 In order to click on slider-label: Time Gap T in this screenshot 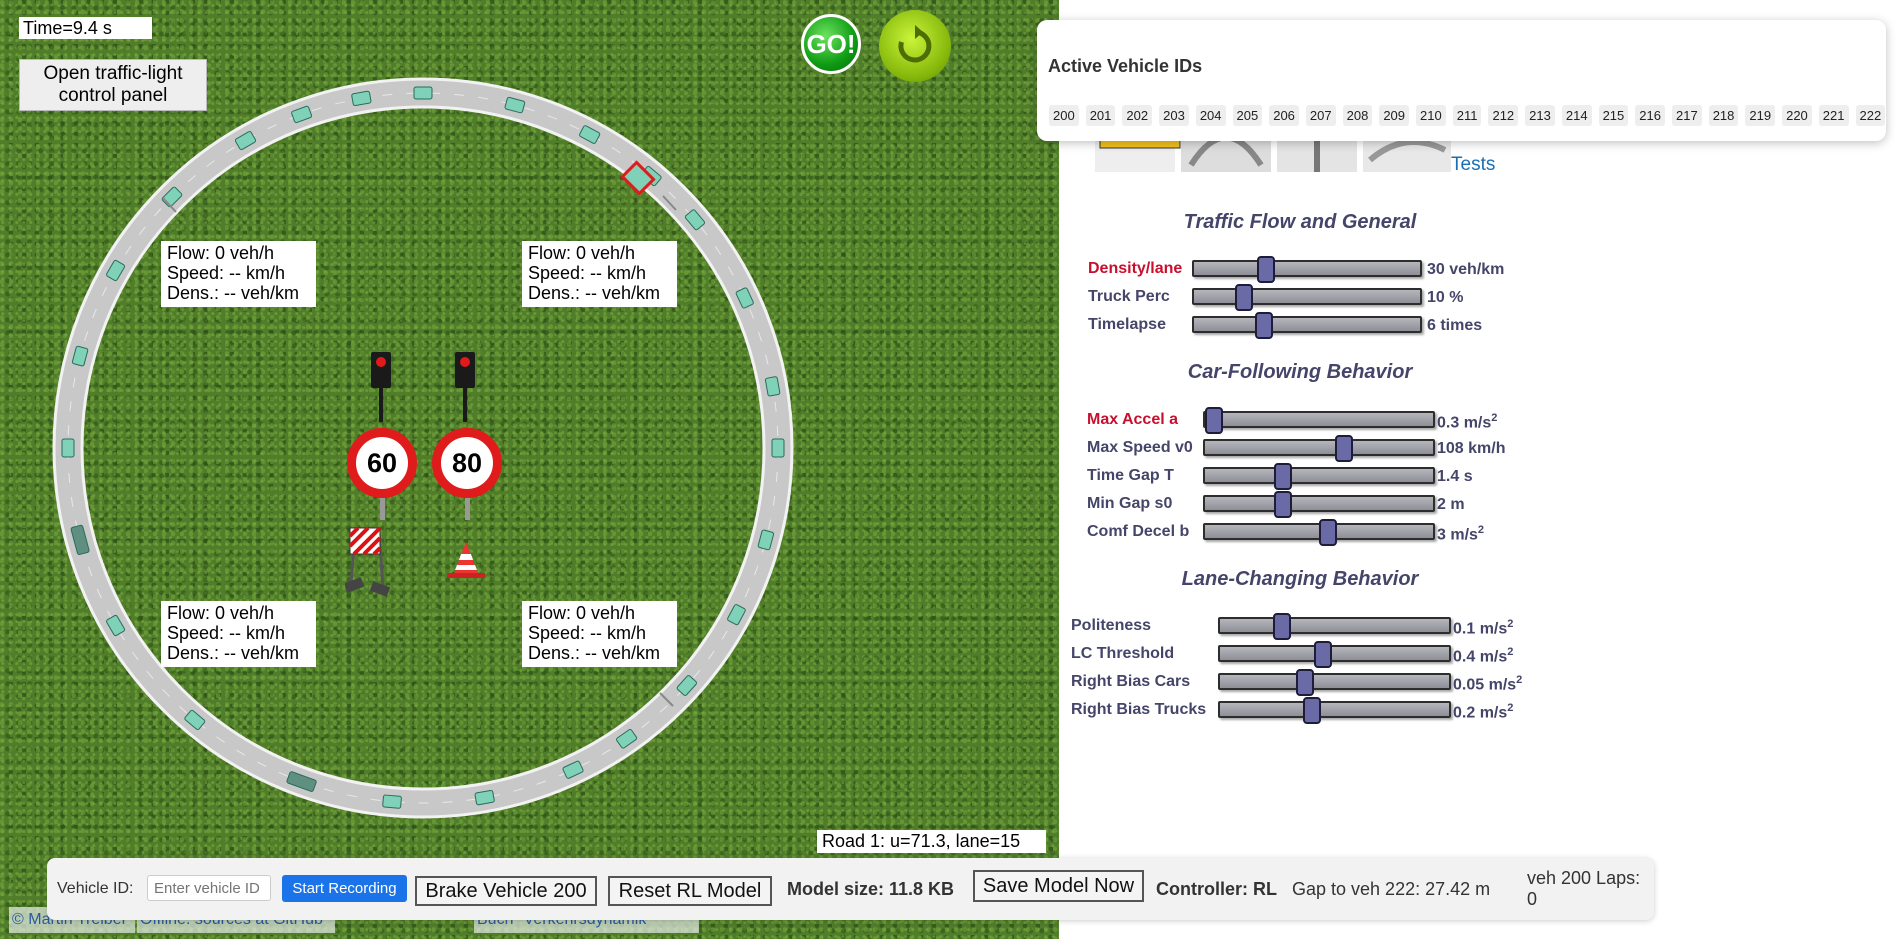, I will do `click(1130, 475)`.